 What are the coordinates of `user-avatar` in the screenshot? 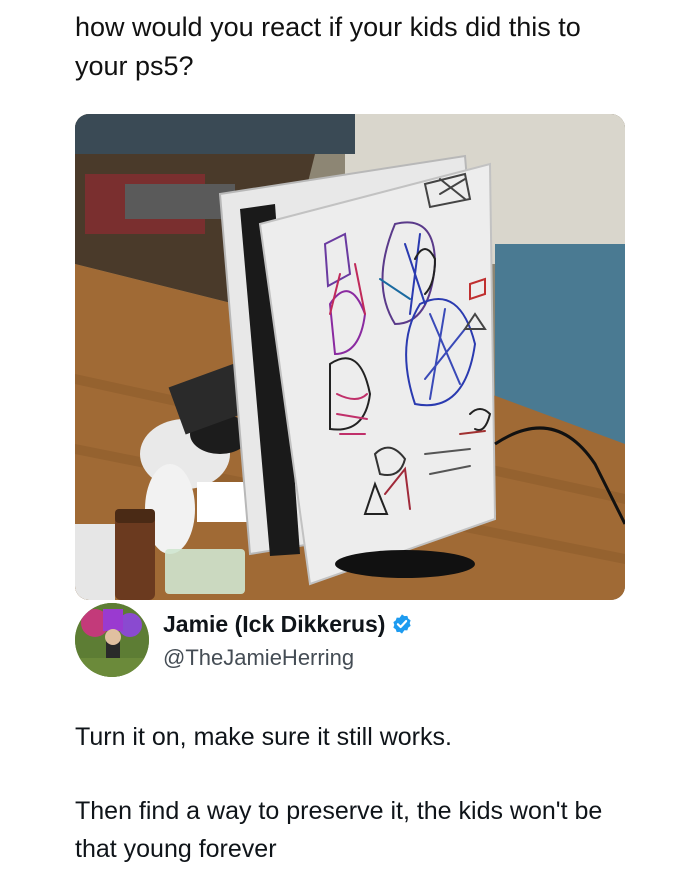 It's located at (112, 640).